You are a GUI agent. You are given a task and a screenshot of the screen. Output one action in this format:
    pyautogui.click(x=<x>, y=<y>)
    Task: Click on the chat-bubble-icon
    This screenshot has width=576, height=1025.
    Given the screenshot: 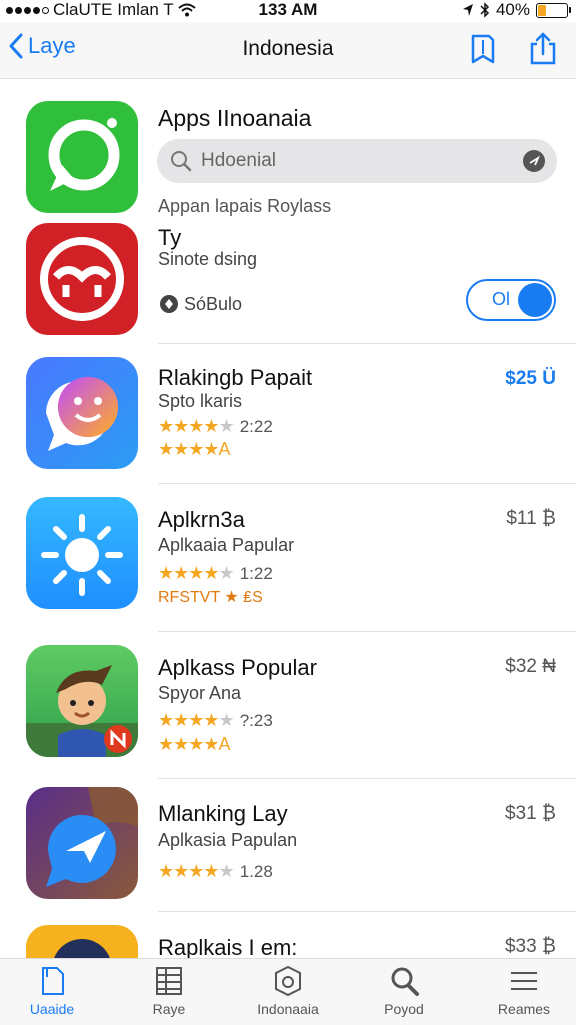 What is the action you would take?
    pyautogui.click(x=84, y=154)
    